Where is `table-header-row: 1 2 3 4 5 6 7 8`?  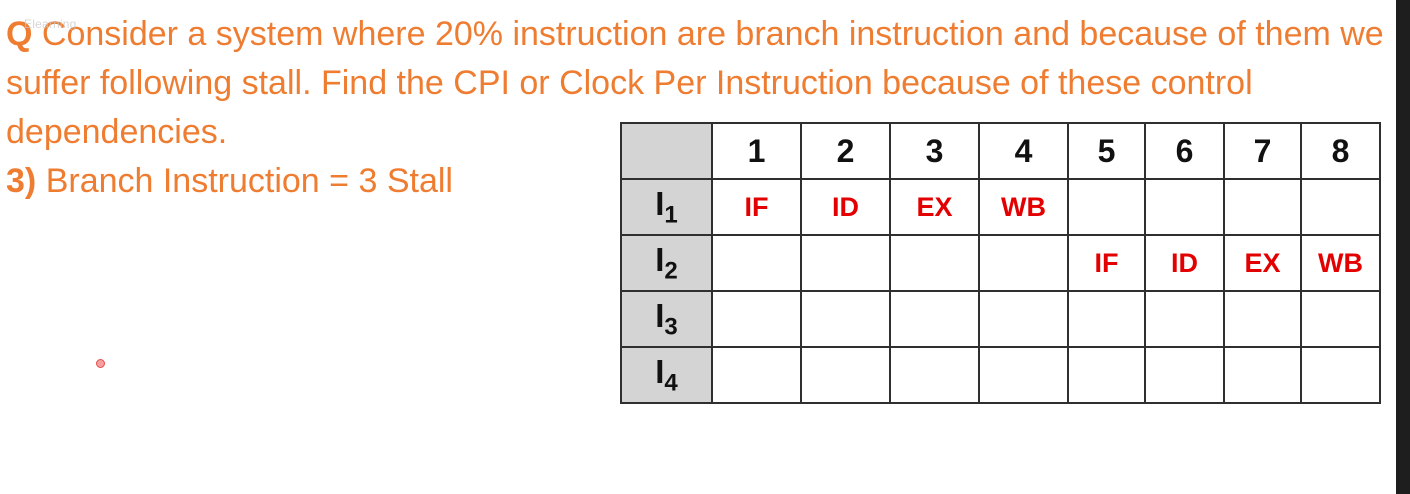 table-header-row: 1 2 3 4 5 6 7 8 is located at coordinates (1000, 151).